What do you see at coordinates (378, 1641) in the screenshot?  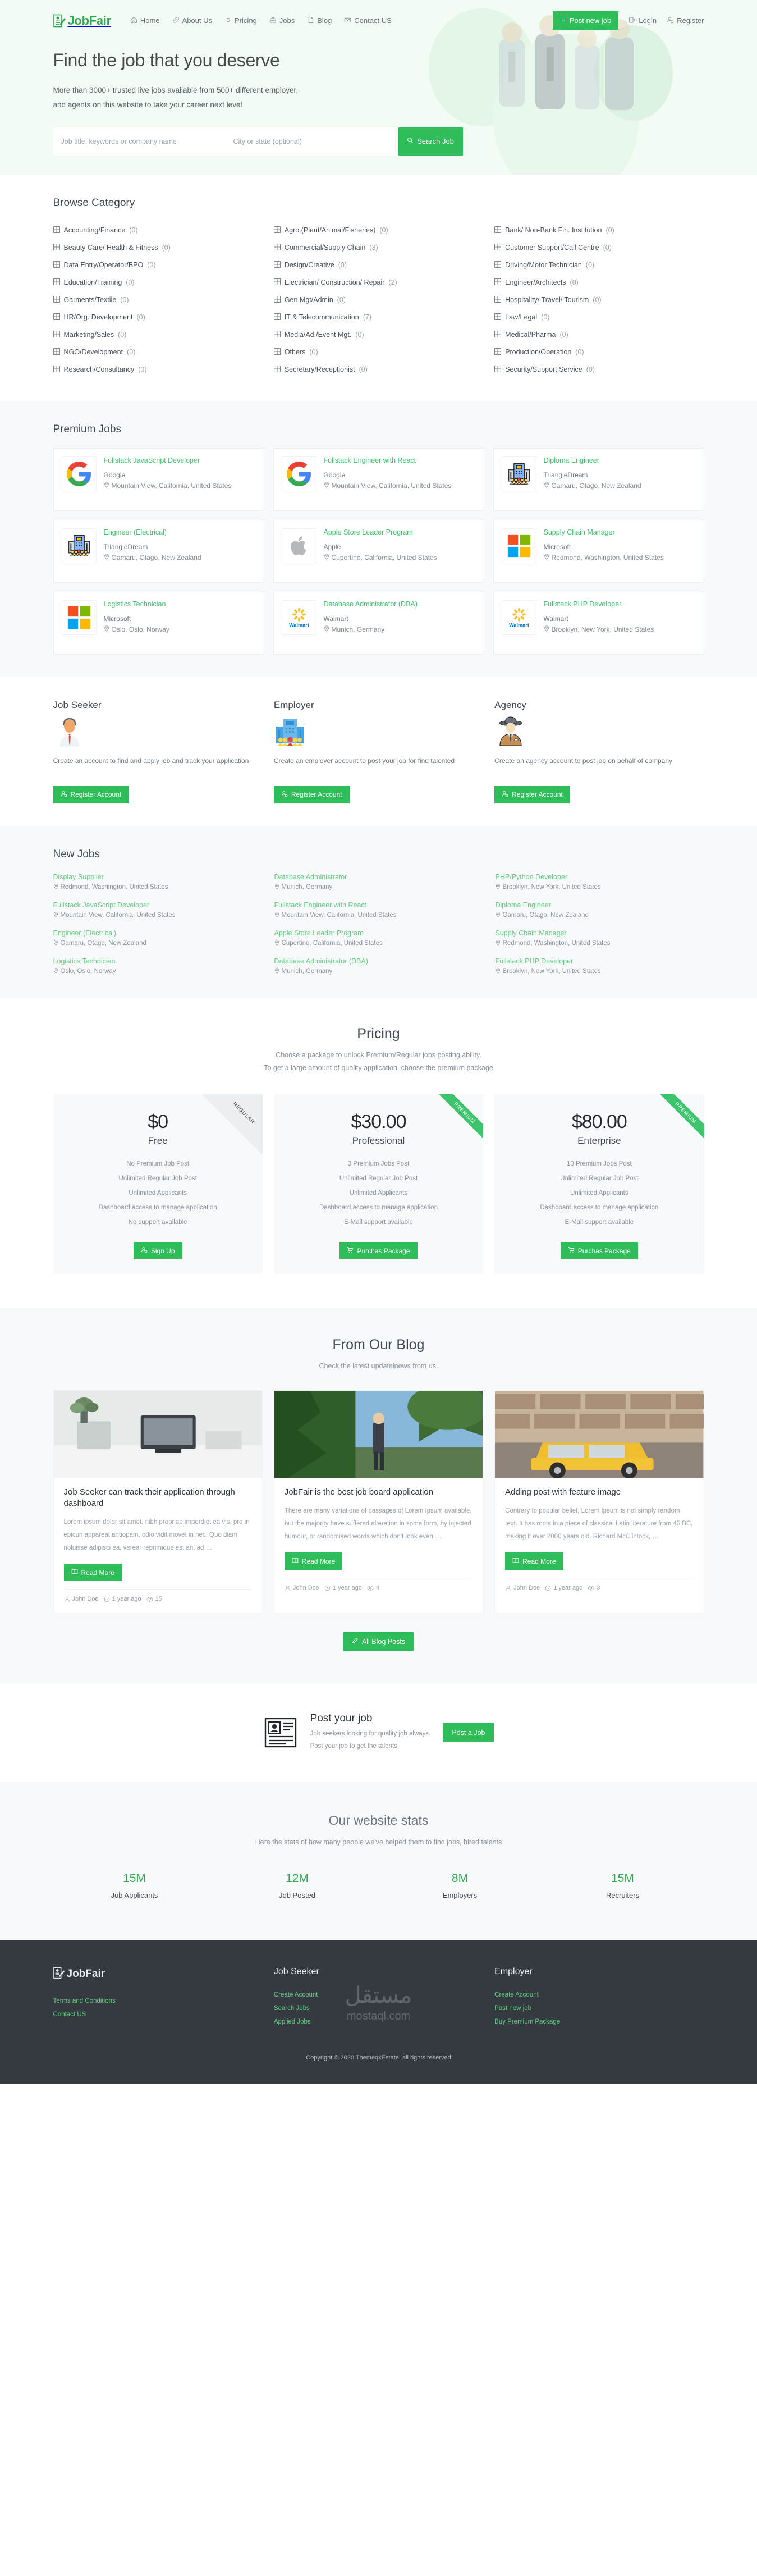 I see `all-blog-posts-button: All Blog Posts` at bounding box center [378, 1641].